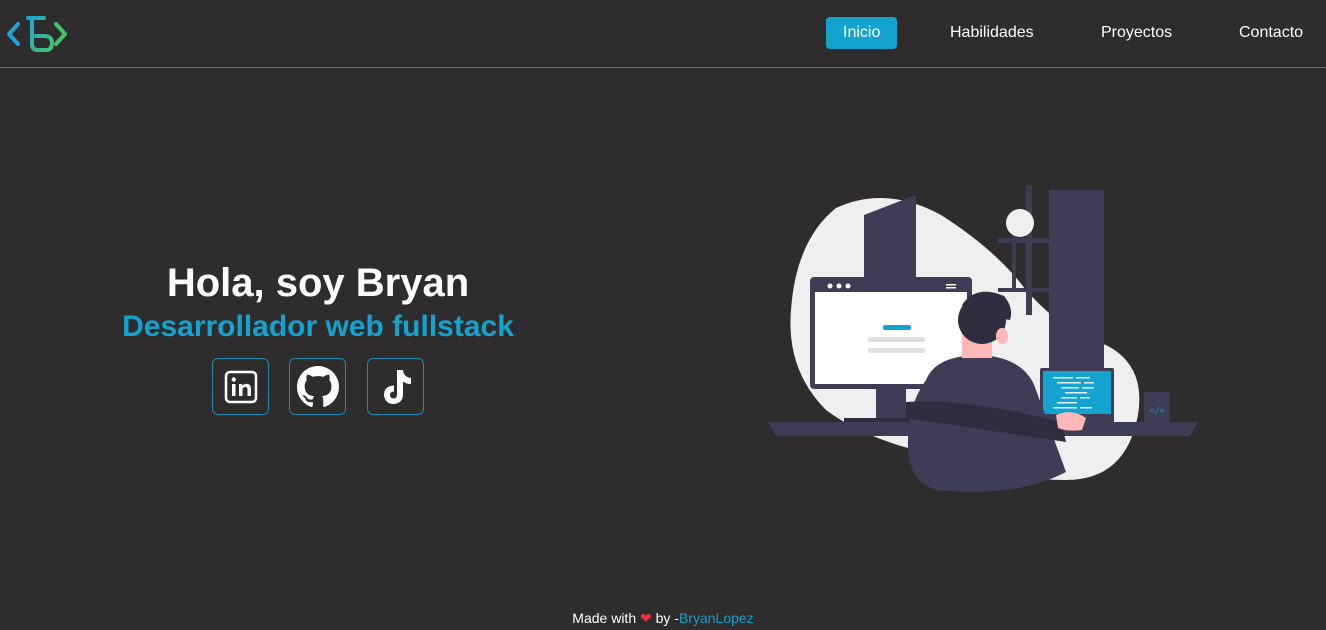 This screenshot has width=1326, height=630. I want to click on site-header: Inicio Habilidades Proyectos Contacto, so click(663, 34).